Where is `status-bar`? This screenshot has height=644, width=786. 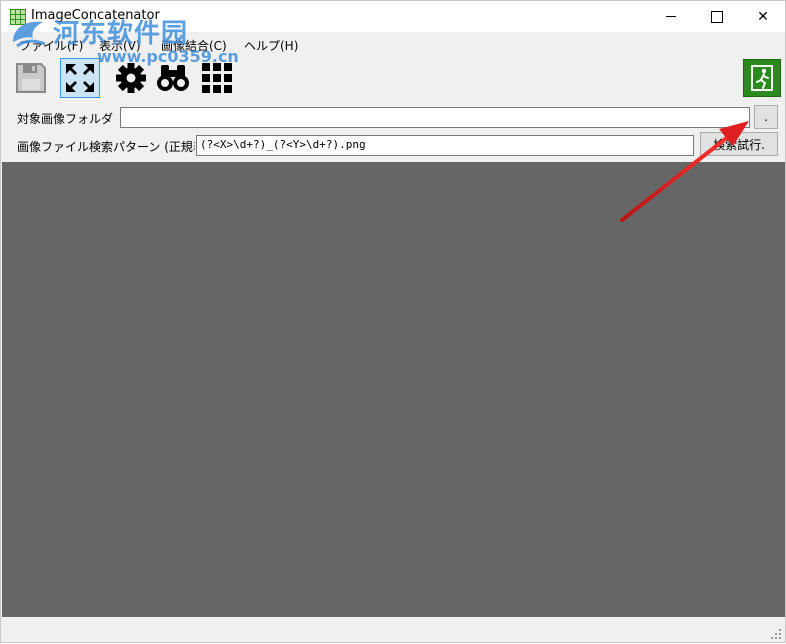 status-bar is located at coordinates (393, 630).